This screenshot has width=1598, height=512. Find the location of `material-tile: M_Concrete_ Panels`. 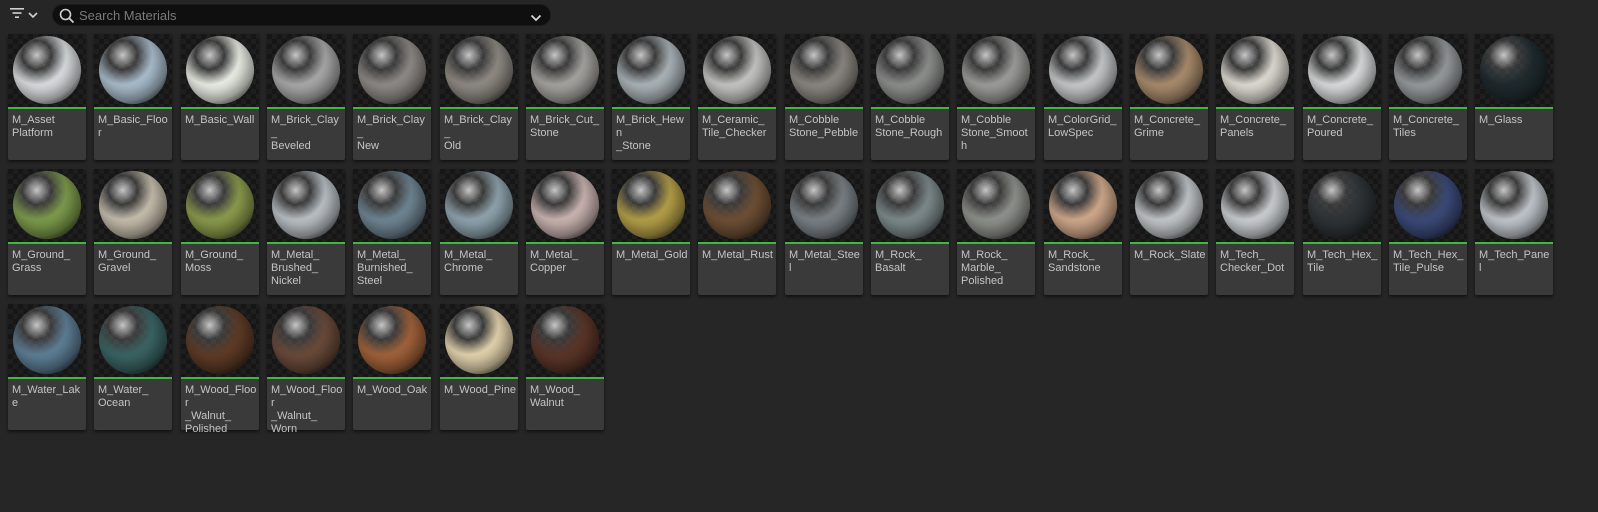

material-tile: M_Concrete_ Panels is located at coordinates (1255, 97).